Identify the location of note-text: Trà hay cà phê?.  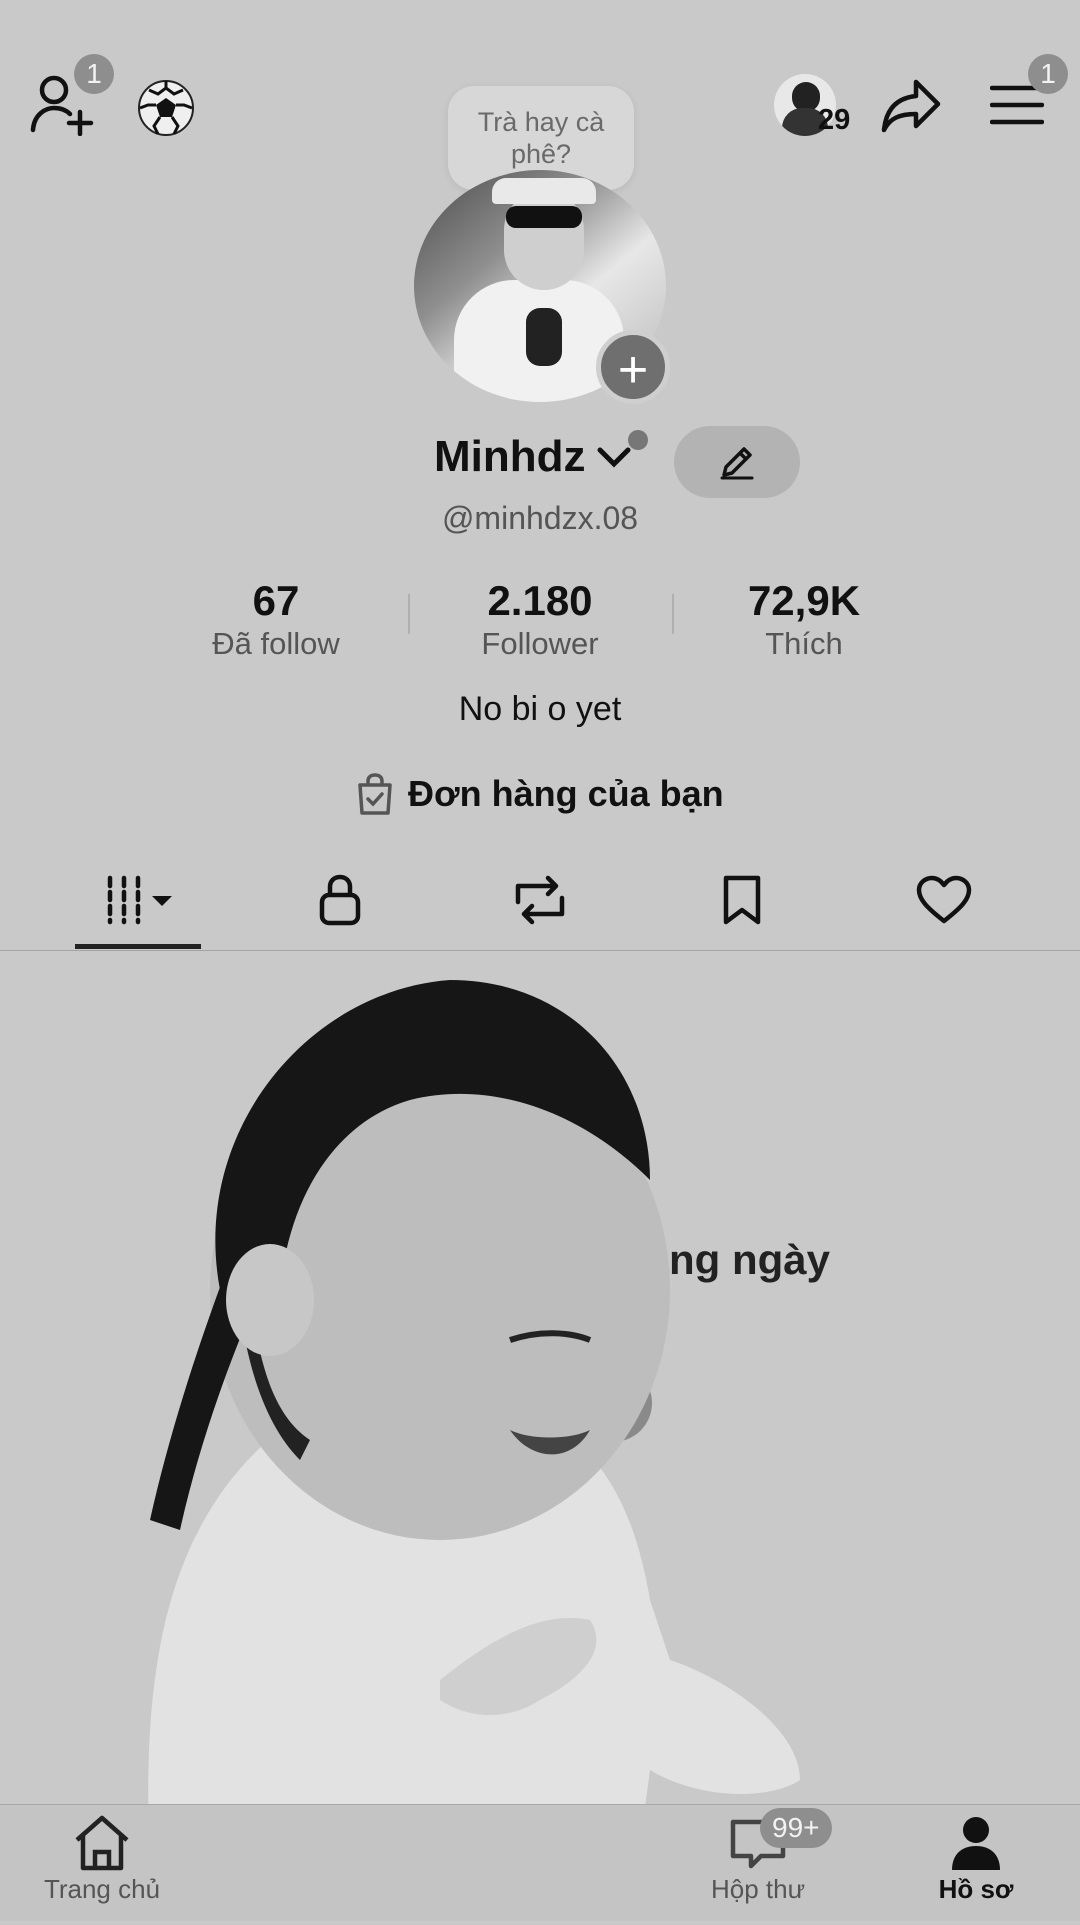
(541, 138).